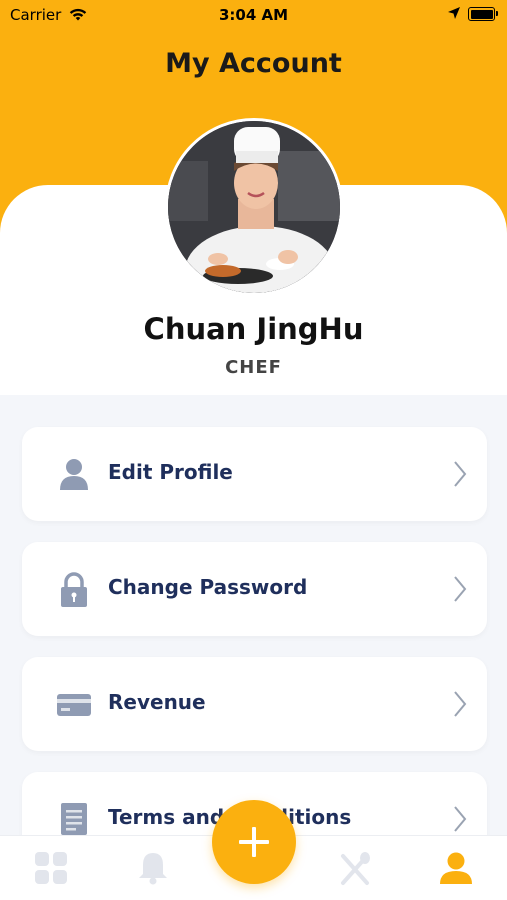 The width and height of the screenshot is (507, 900). What do you see at coordinates (74, 819) in the screenshot?
I see `document-icon` at bounding box center [74, 819].